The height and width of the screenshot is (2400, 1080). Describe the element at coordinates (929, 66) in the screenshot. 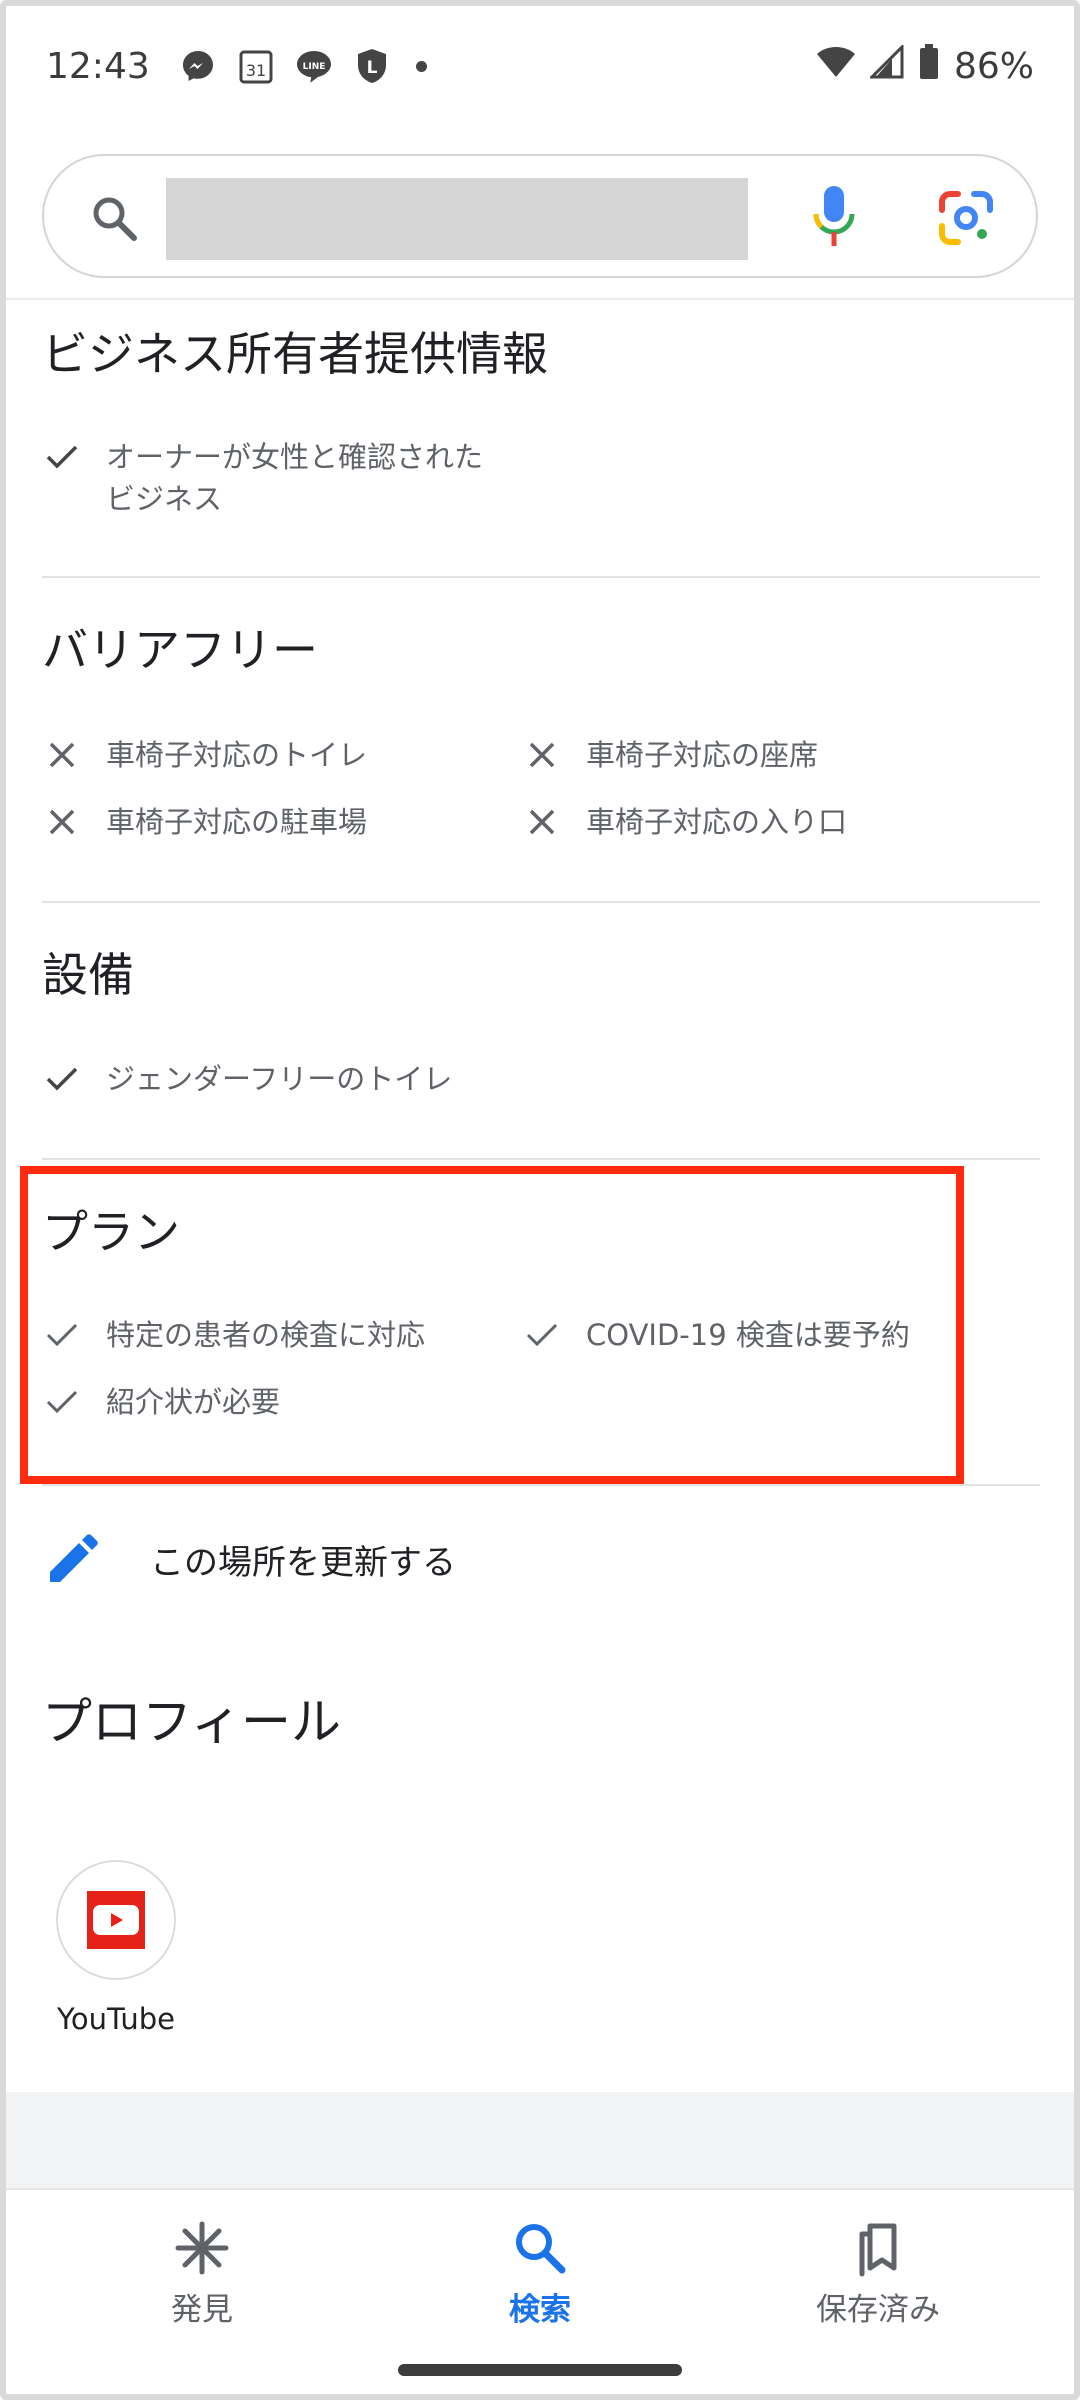

I see `battery-icon` at that location.